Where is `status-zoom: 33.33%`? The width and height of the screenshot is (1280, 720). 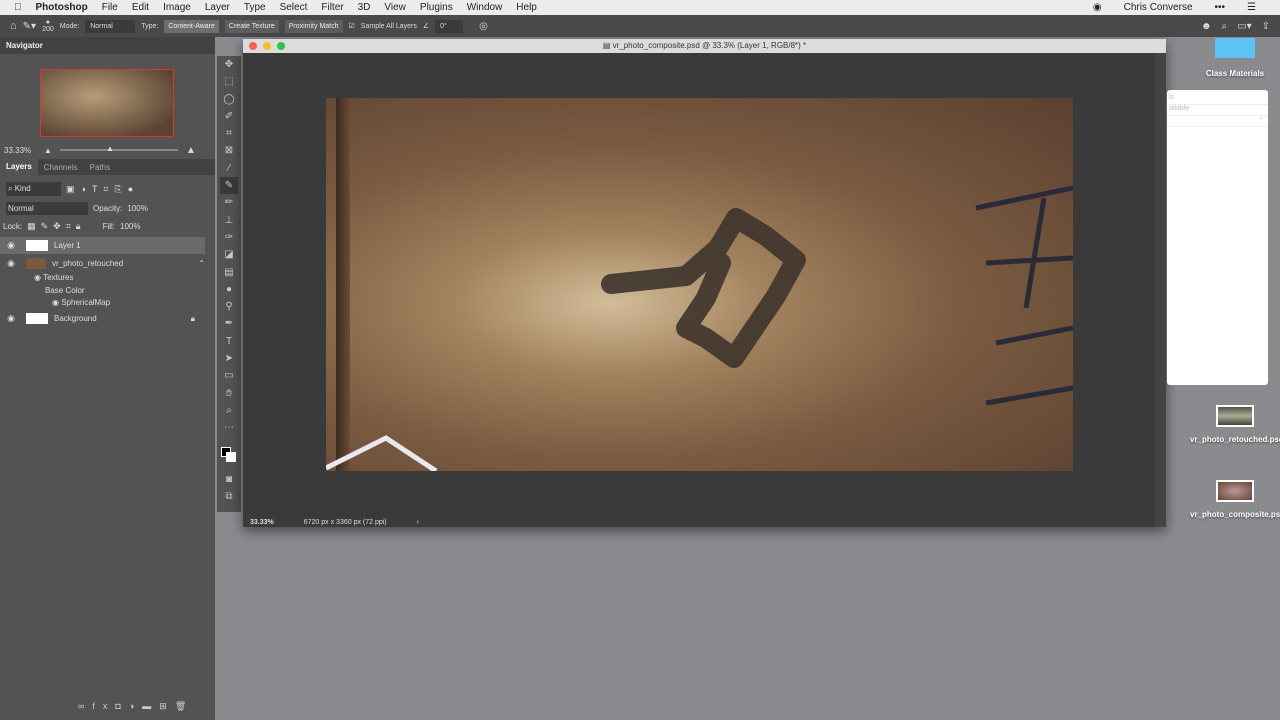 status-zoom: 33.33% is located at coordinates (262, 522).